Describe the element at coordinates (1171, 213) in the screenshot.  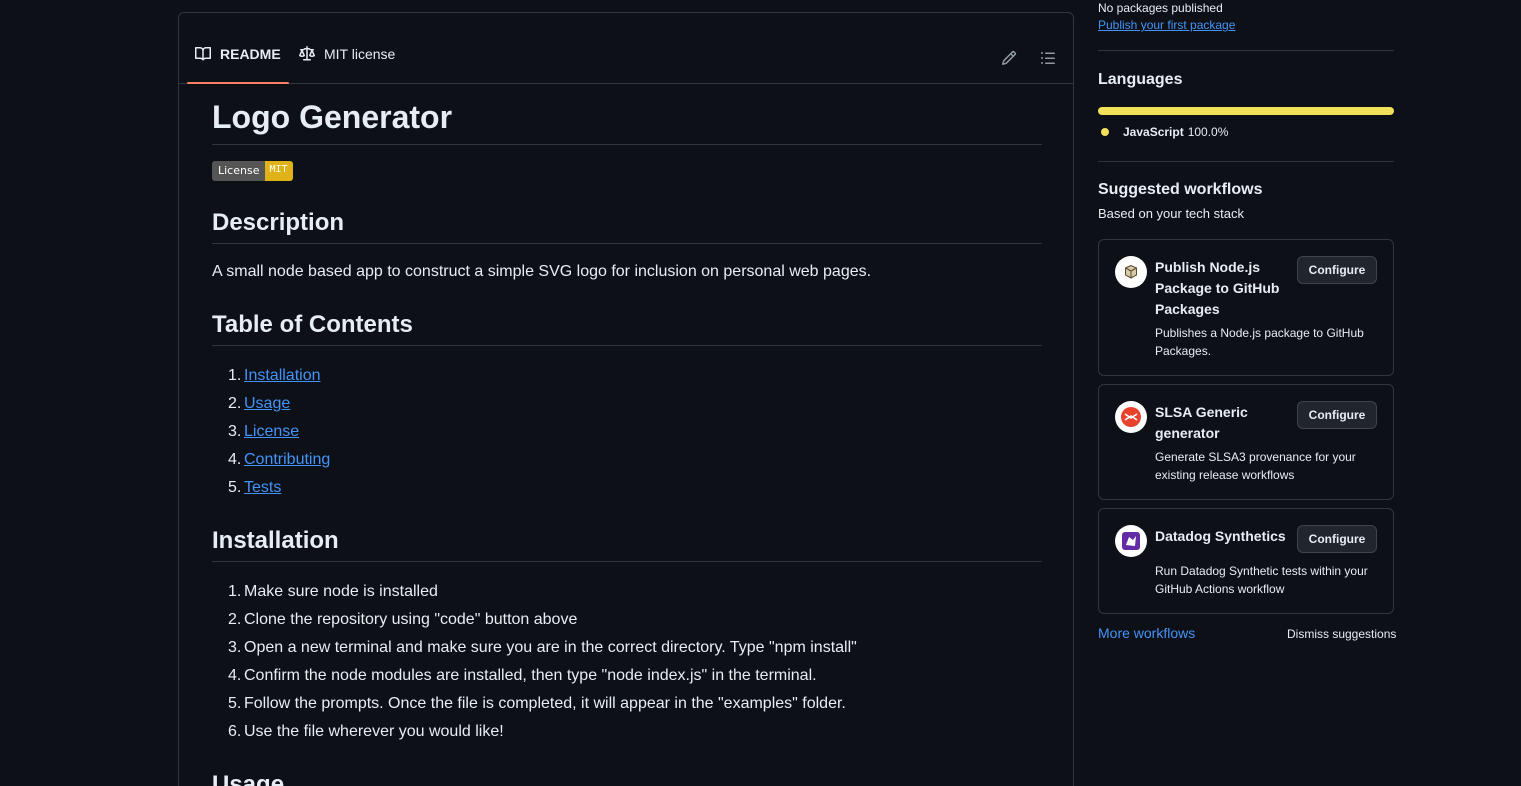
I see `workflows-subheading: Based on your tech stack` at that location.